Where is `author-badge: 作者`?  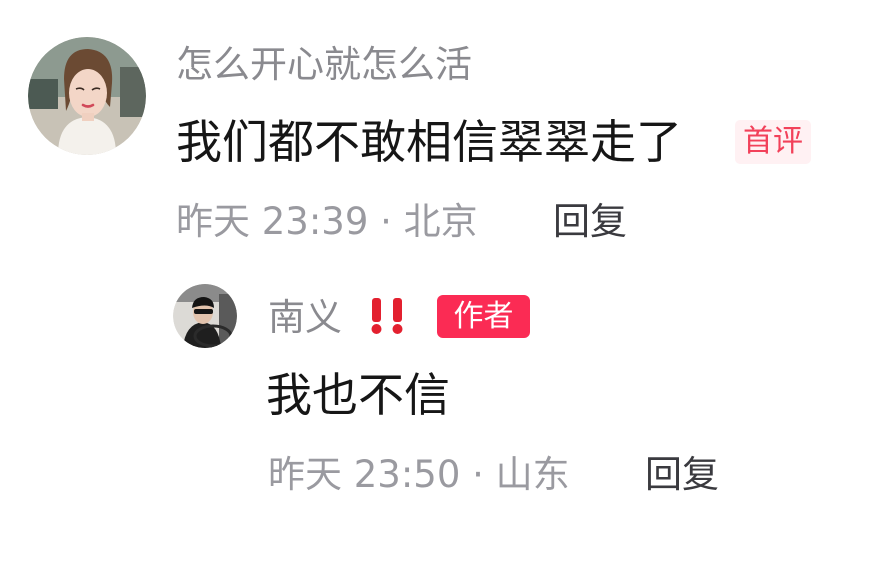 author-badge: 作者 is located at coordinates (483, 316).